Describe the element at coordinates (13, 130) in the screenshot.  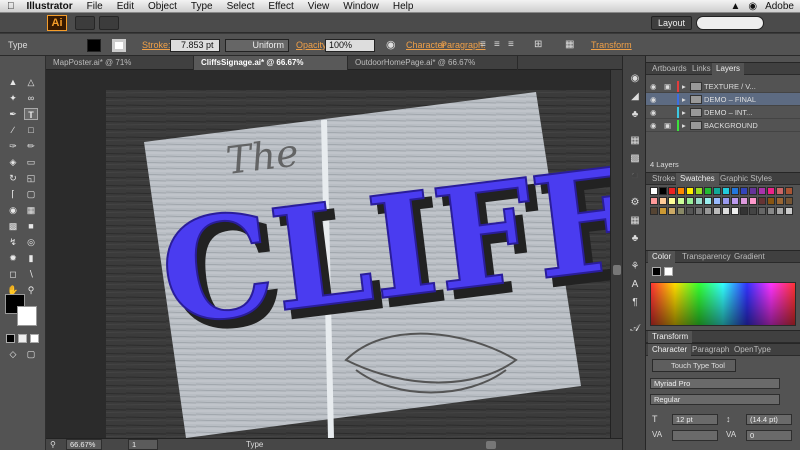
I see `line-tool-icon: ∕` at that location.